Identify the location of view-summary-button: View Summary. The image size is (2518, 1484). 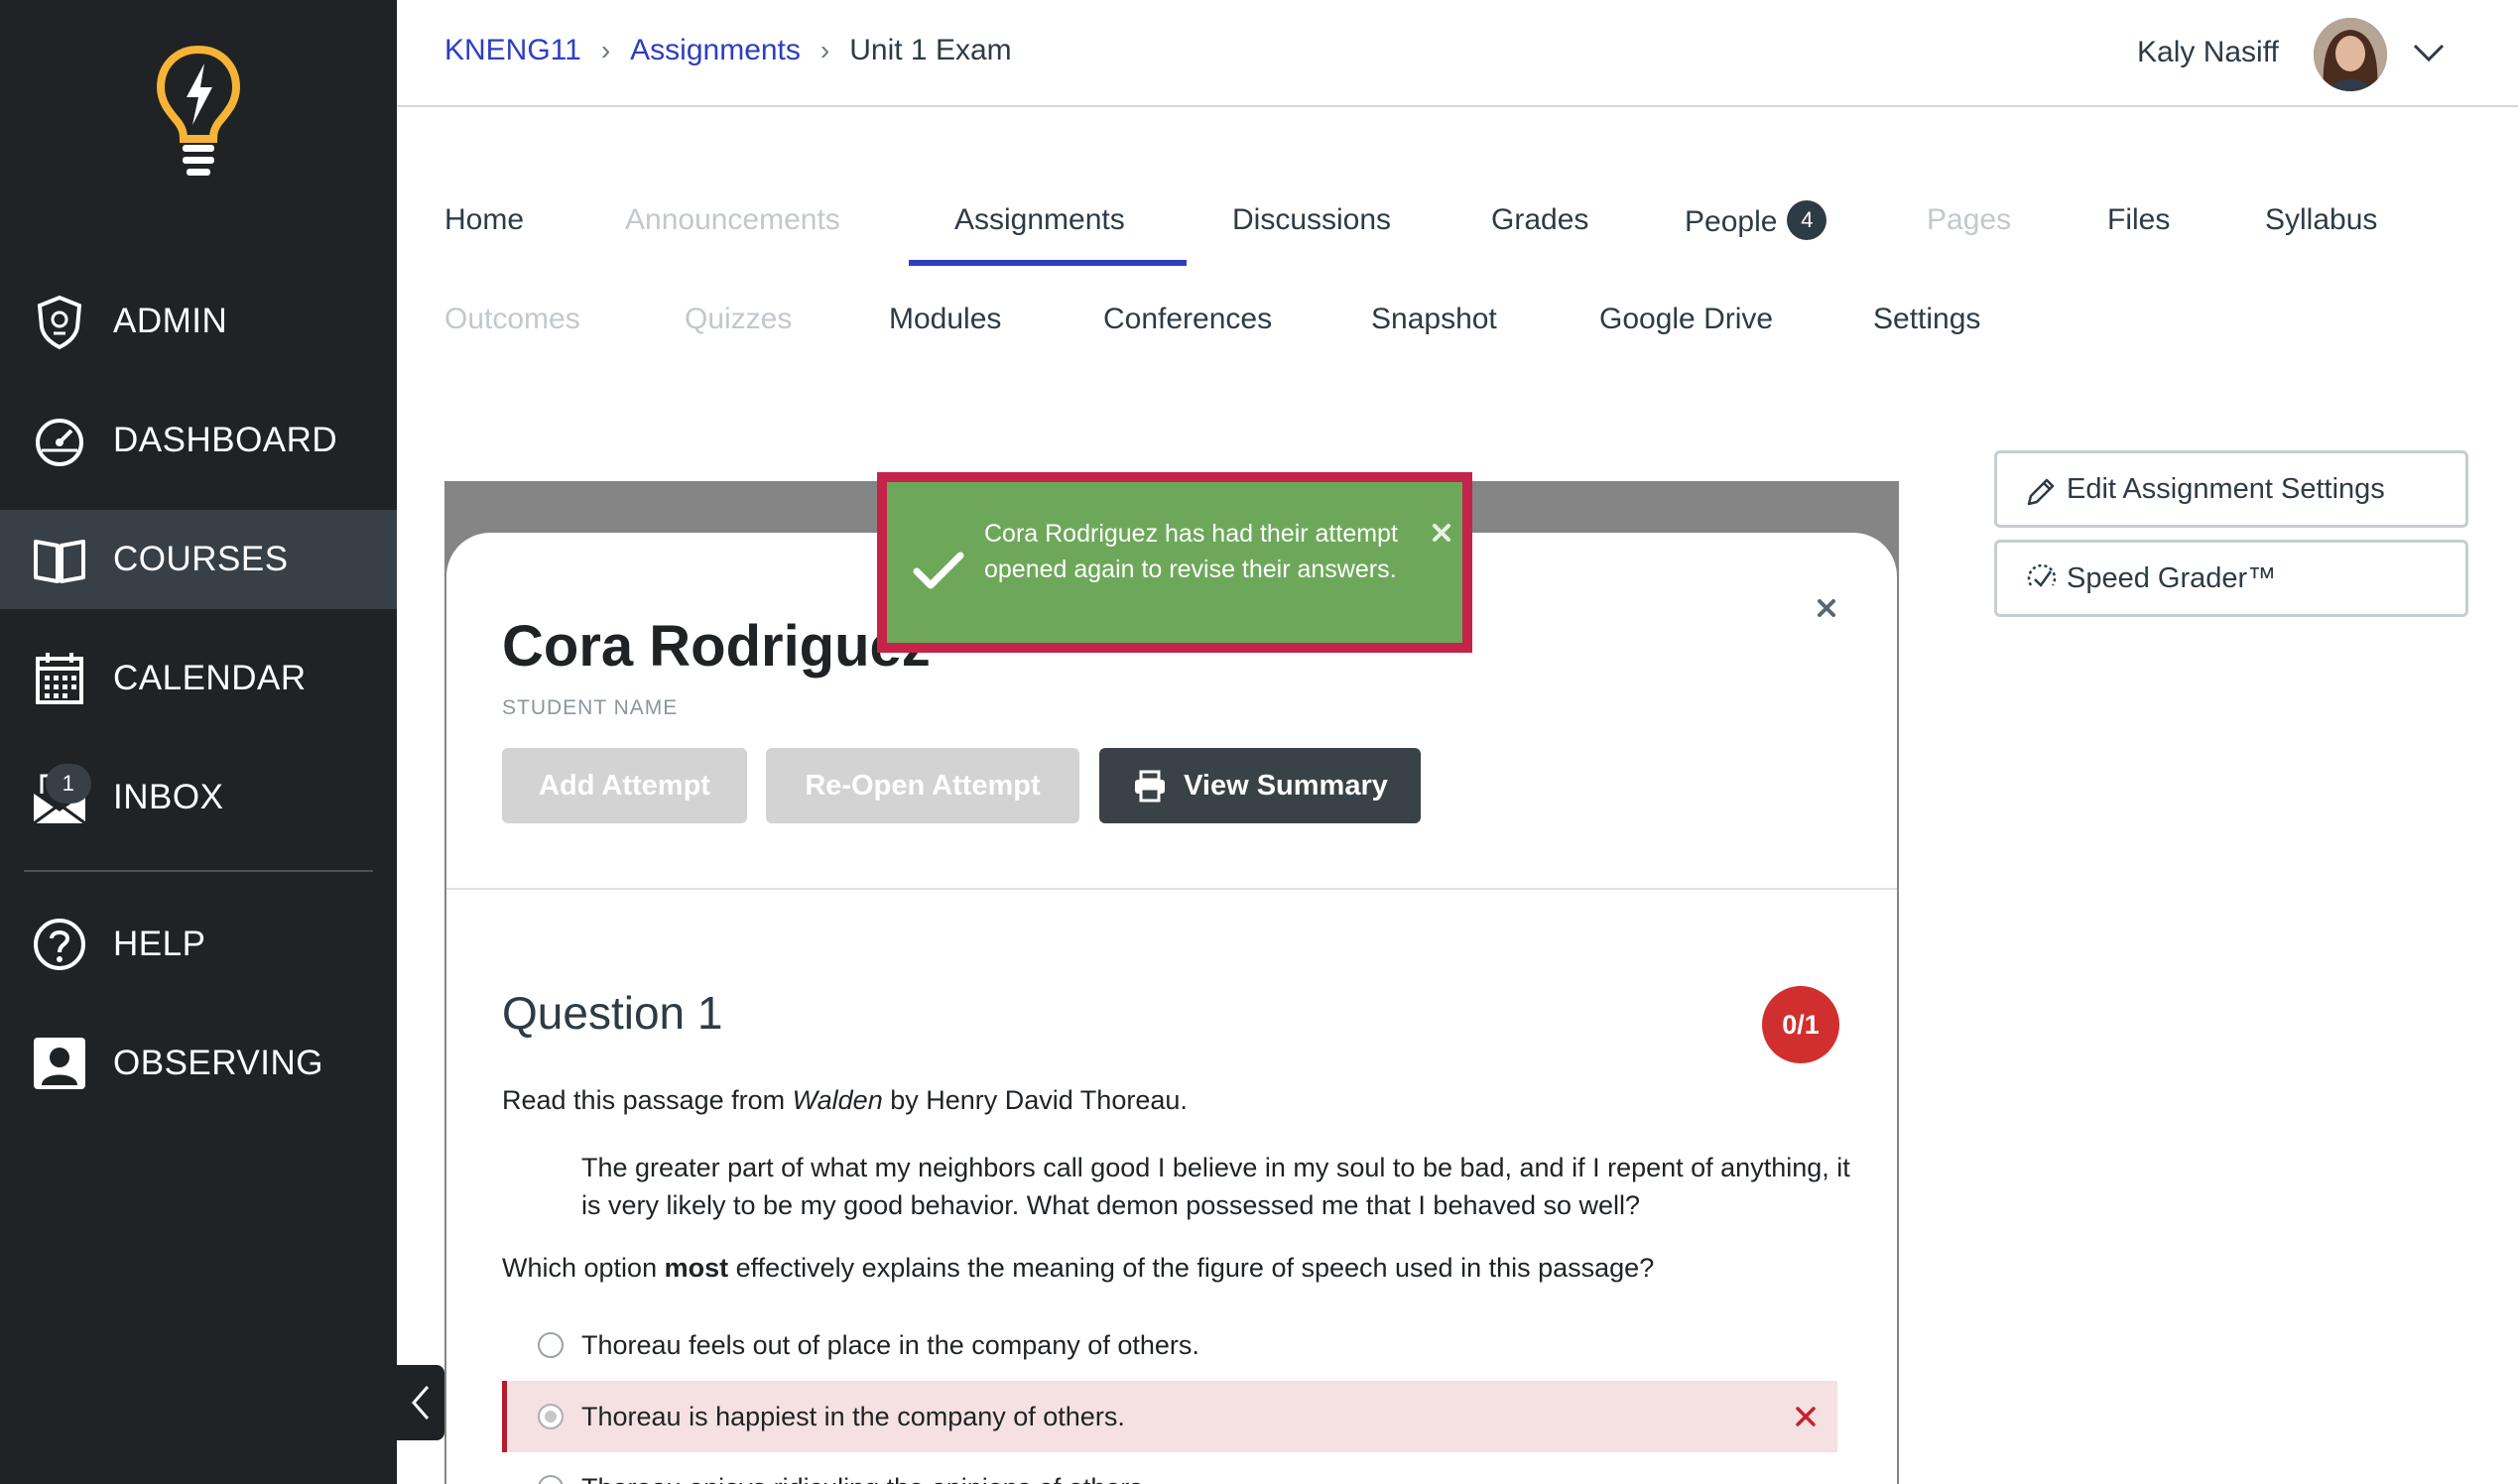
(1260, 785).